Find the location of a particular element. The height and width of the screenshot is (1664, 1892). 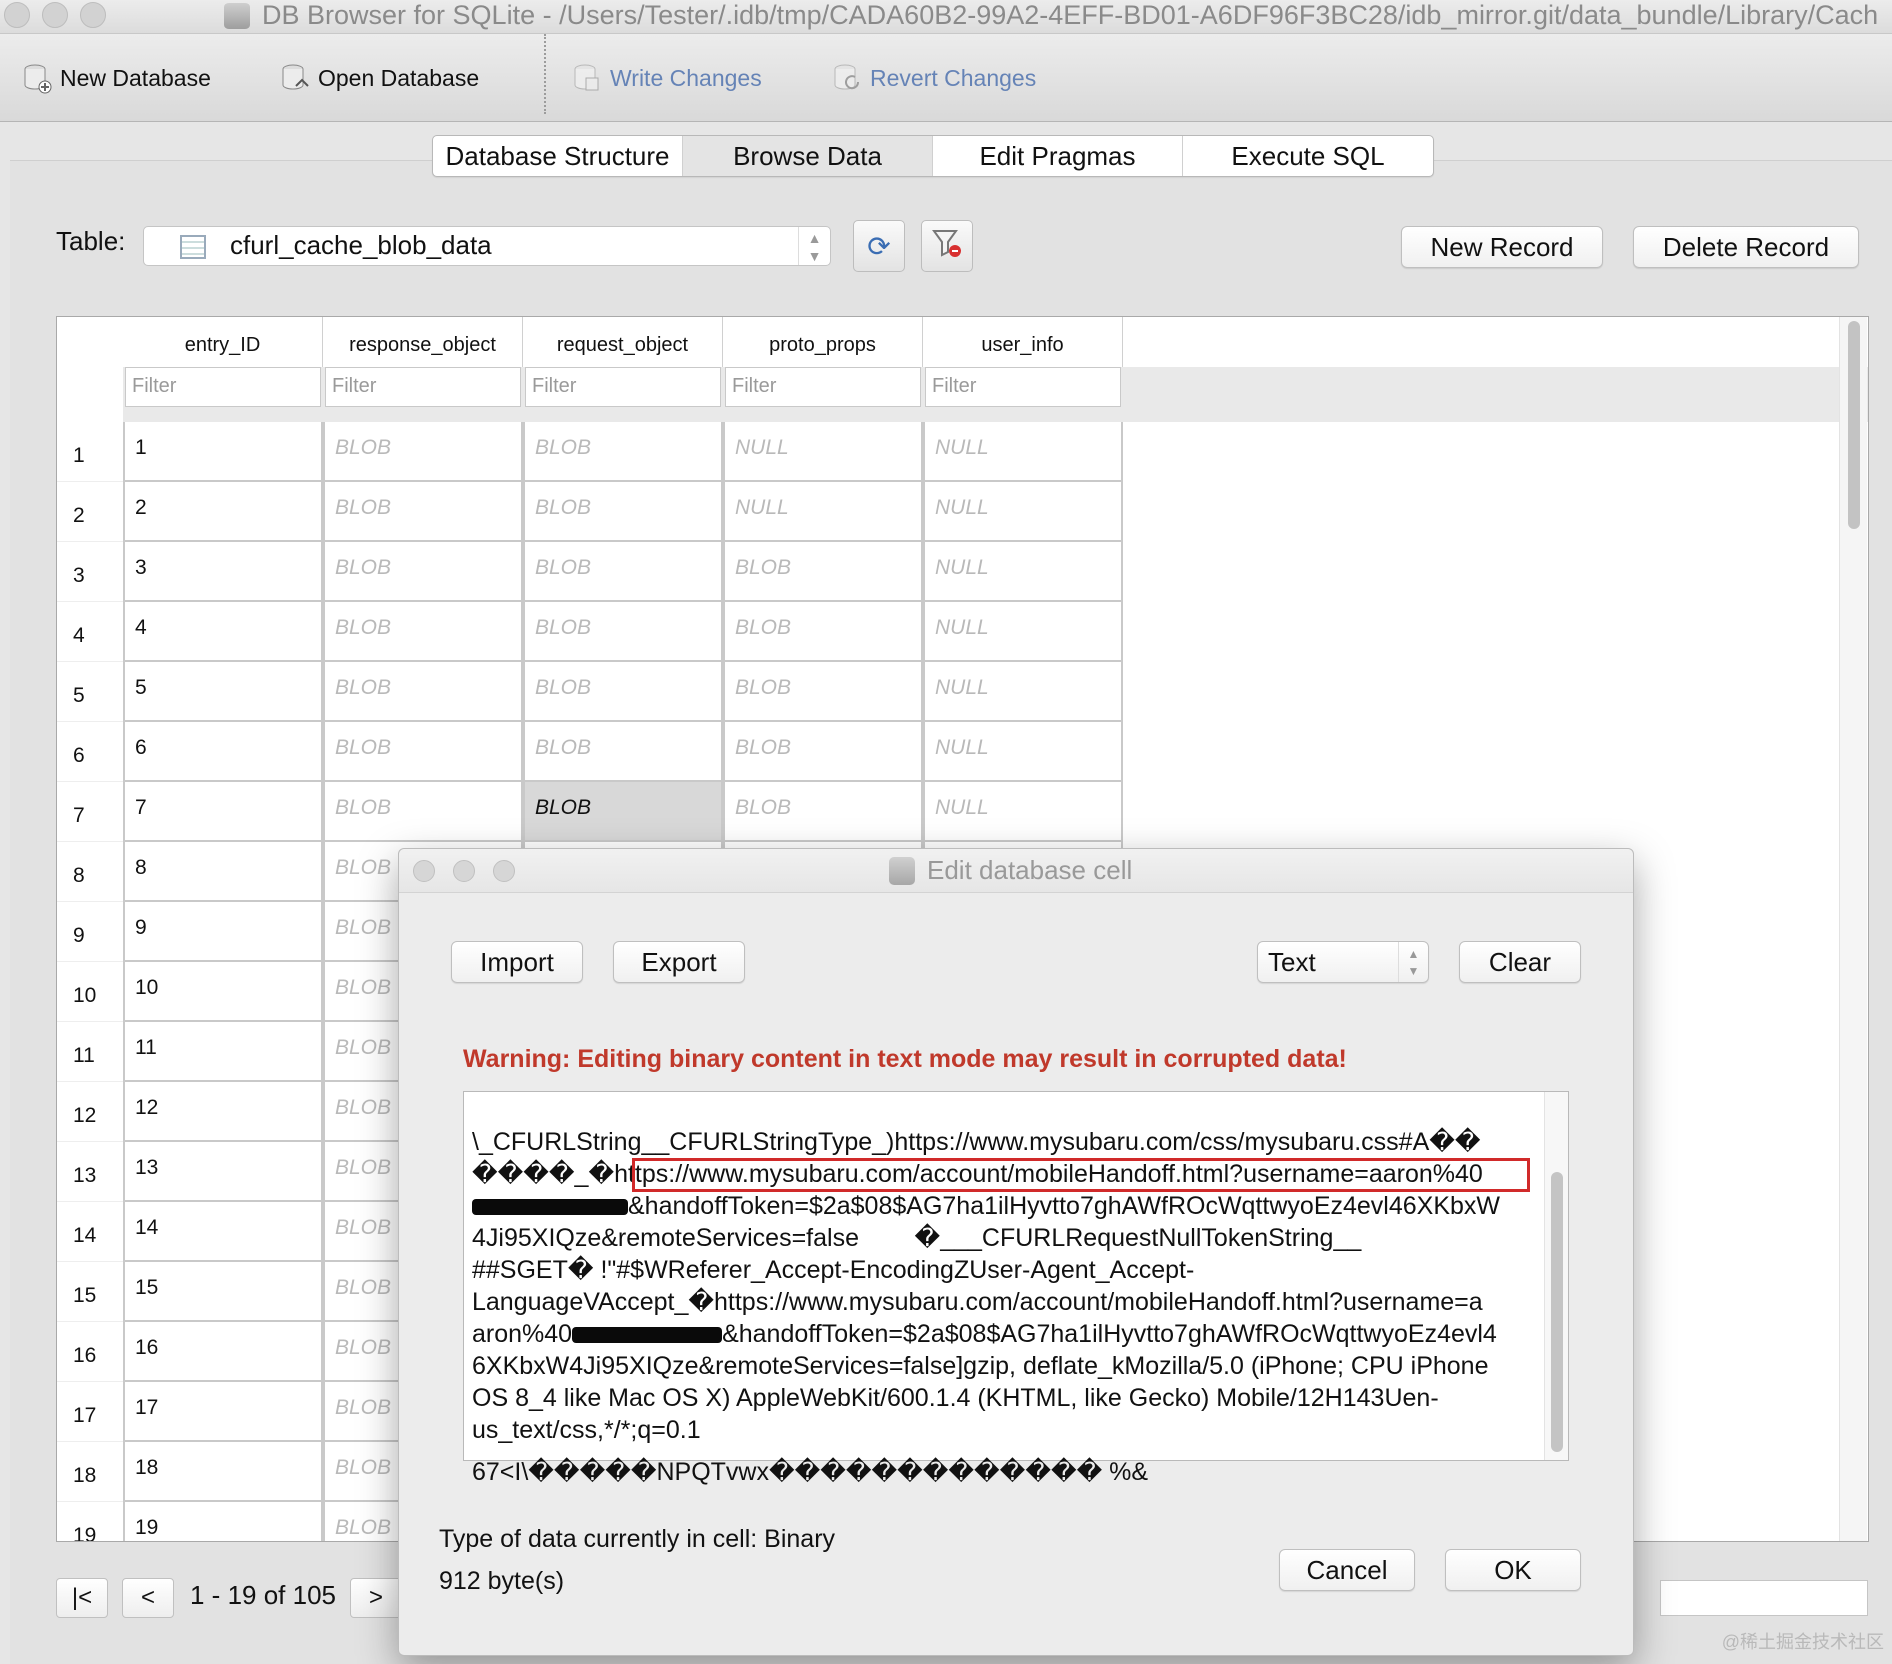

dialog-minimize-button is located at coordinates (464, 871).